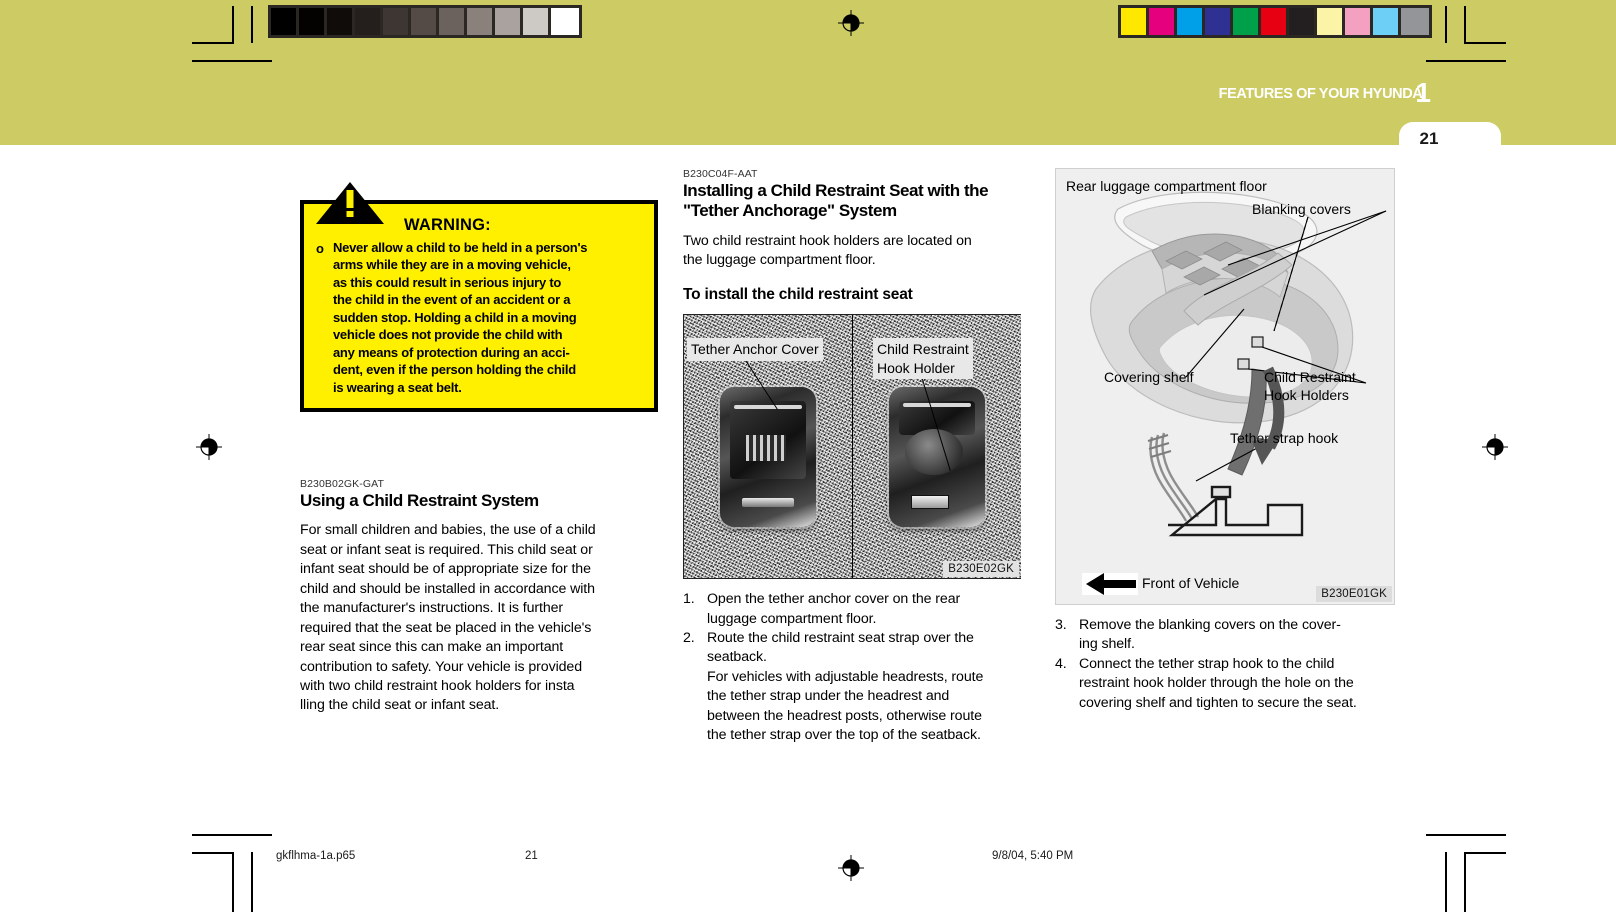 This screenshot has width=1616, height=915. Describe the element at coordinates (213, 853) in the screenshot. I see `crop-mark-bl-h` at that location.